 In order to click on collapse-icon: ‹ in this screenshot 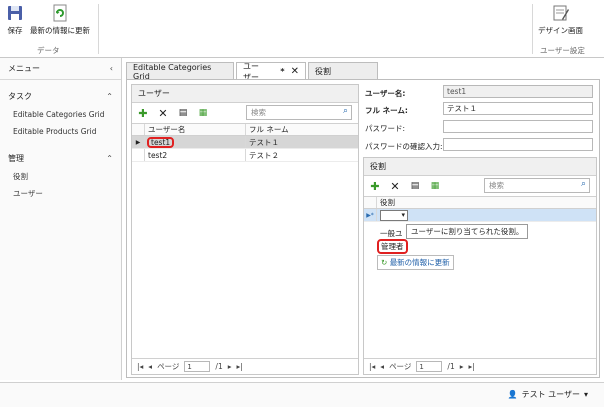, I will do `click(111, 68)`.